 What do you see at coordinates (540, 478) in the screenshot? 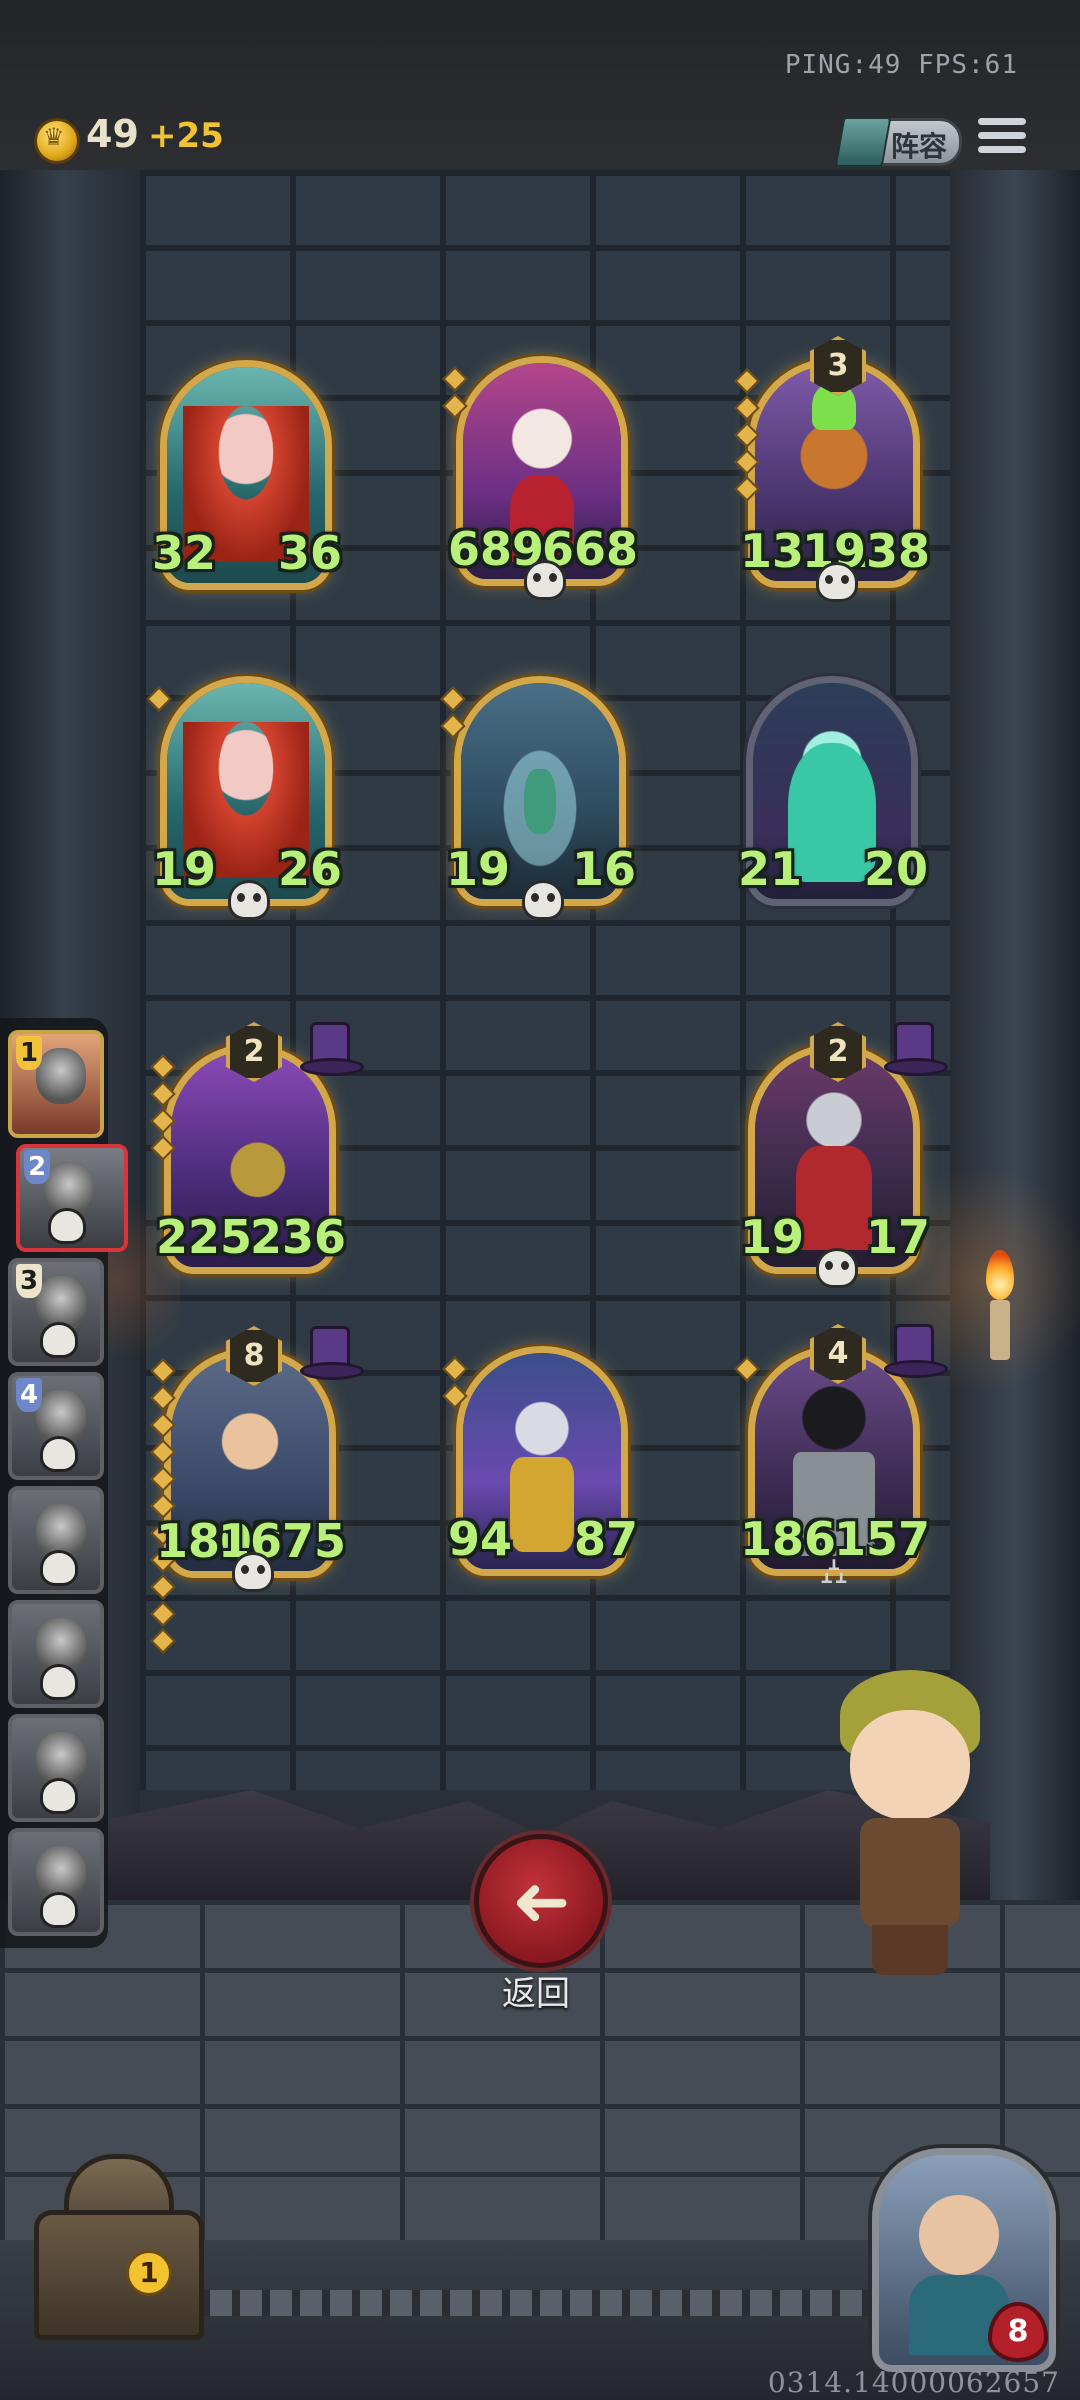
I see `minion-card-clown: 689 668` at bounding box center [540, 478].